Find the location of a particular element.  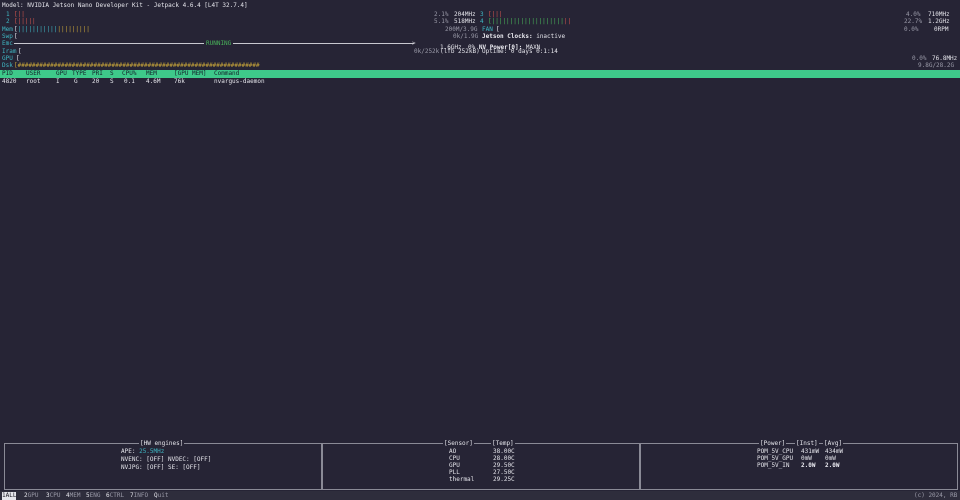

power-rail-inst: 2.0W is located at coordinates (808, 465).